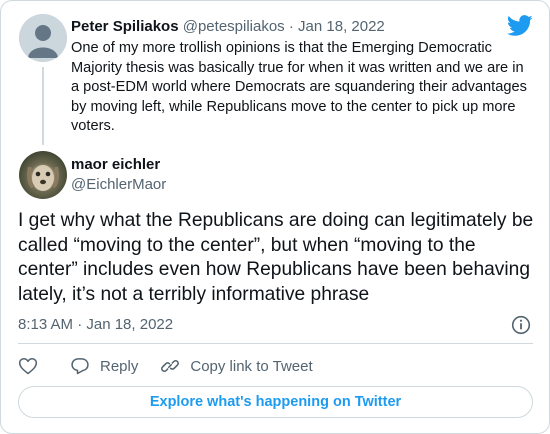 This screenshot has width=550, height=434. I want to click on parent-date: Jan 18, 2022, so click(341, 26).